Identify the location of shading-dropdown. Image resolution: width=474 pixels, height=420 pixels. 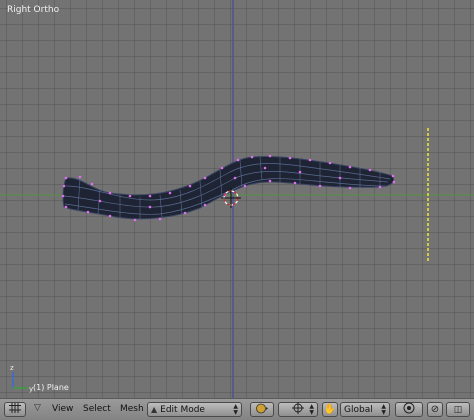
(262, 409).